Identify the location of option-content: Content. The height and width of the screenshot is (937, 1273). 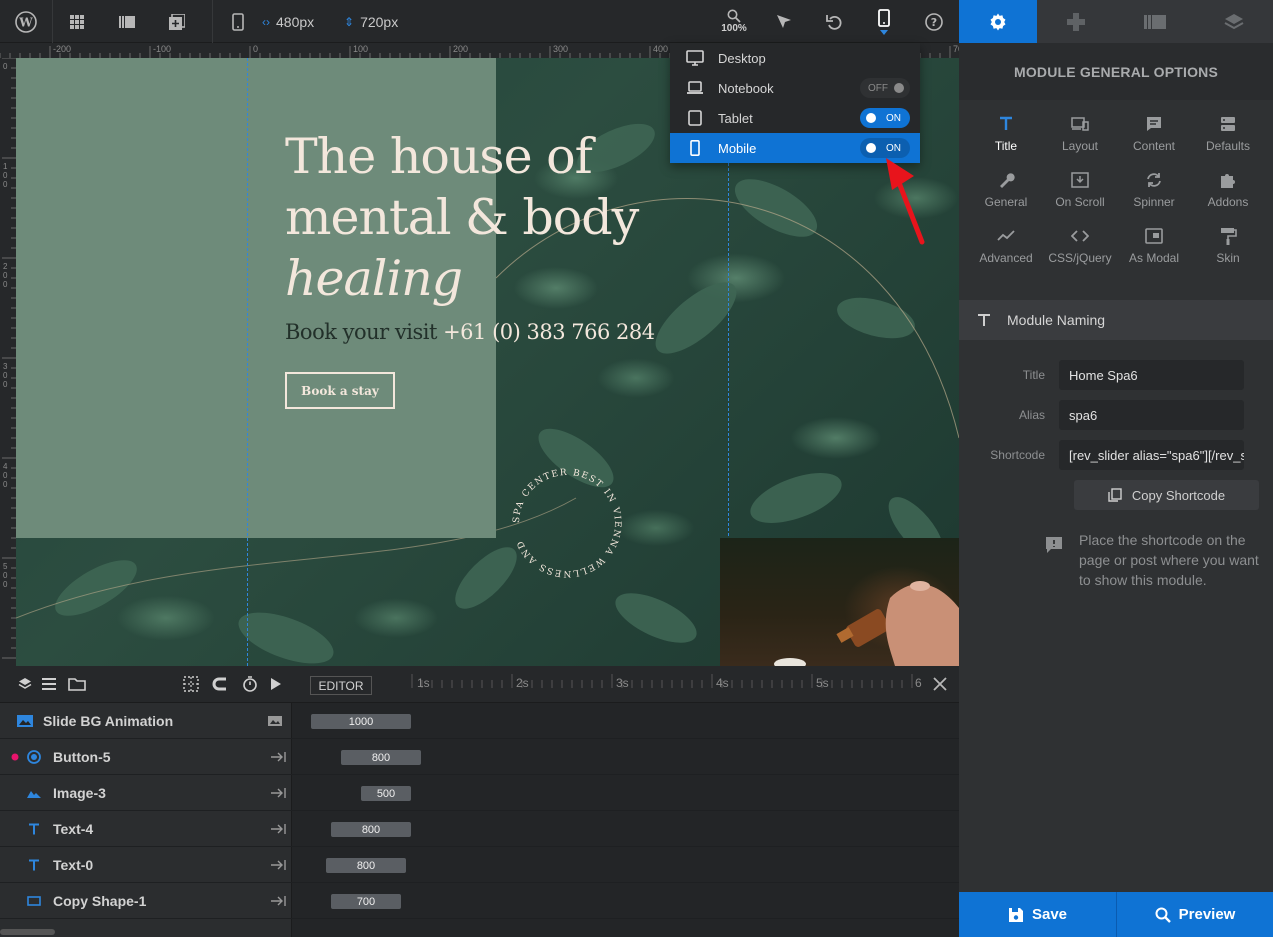
(1154, 136).